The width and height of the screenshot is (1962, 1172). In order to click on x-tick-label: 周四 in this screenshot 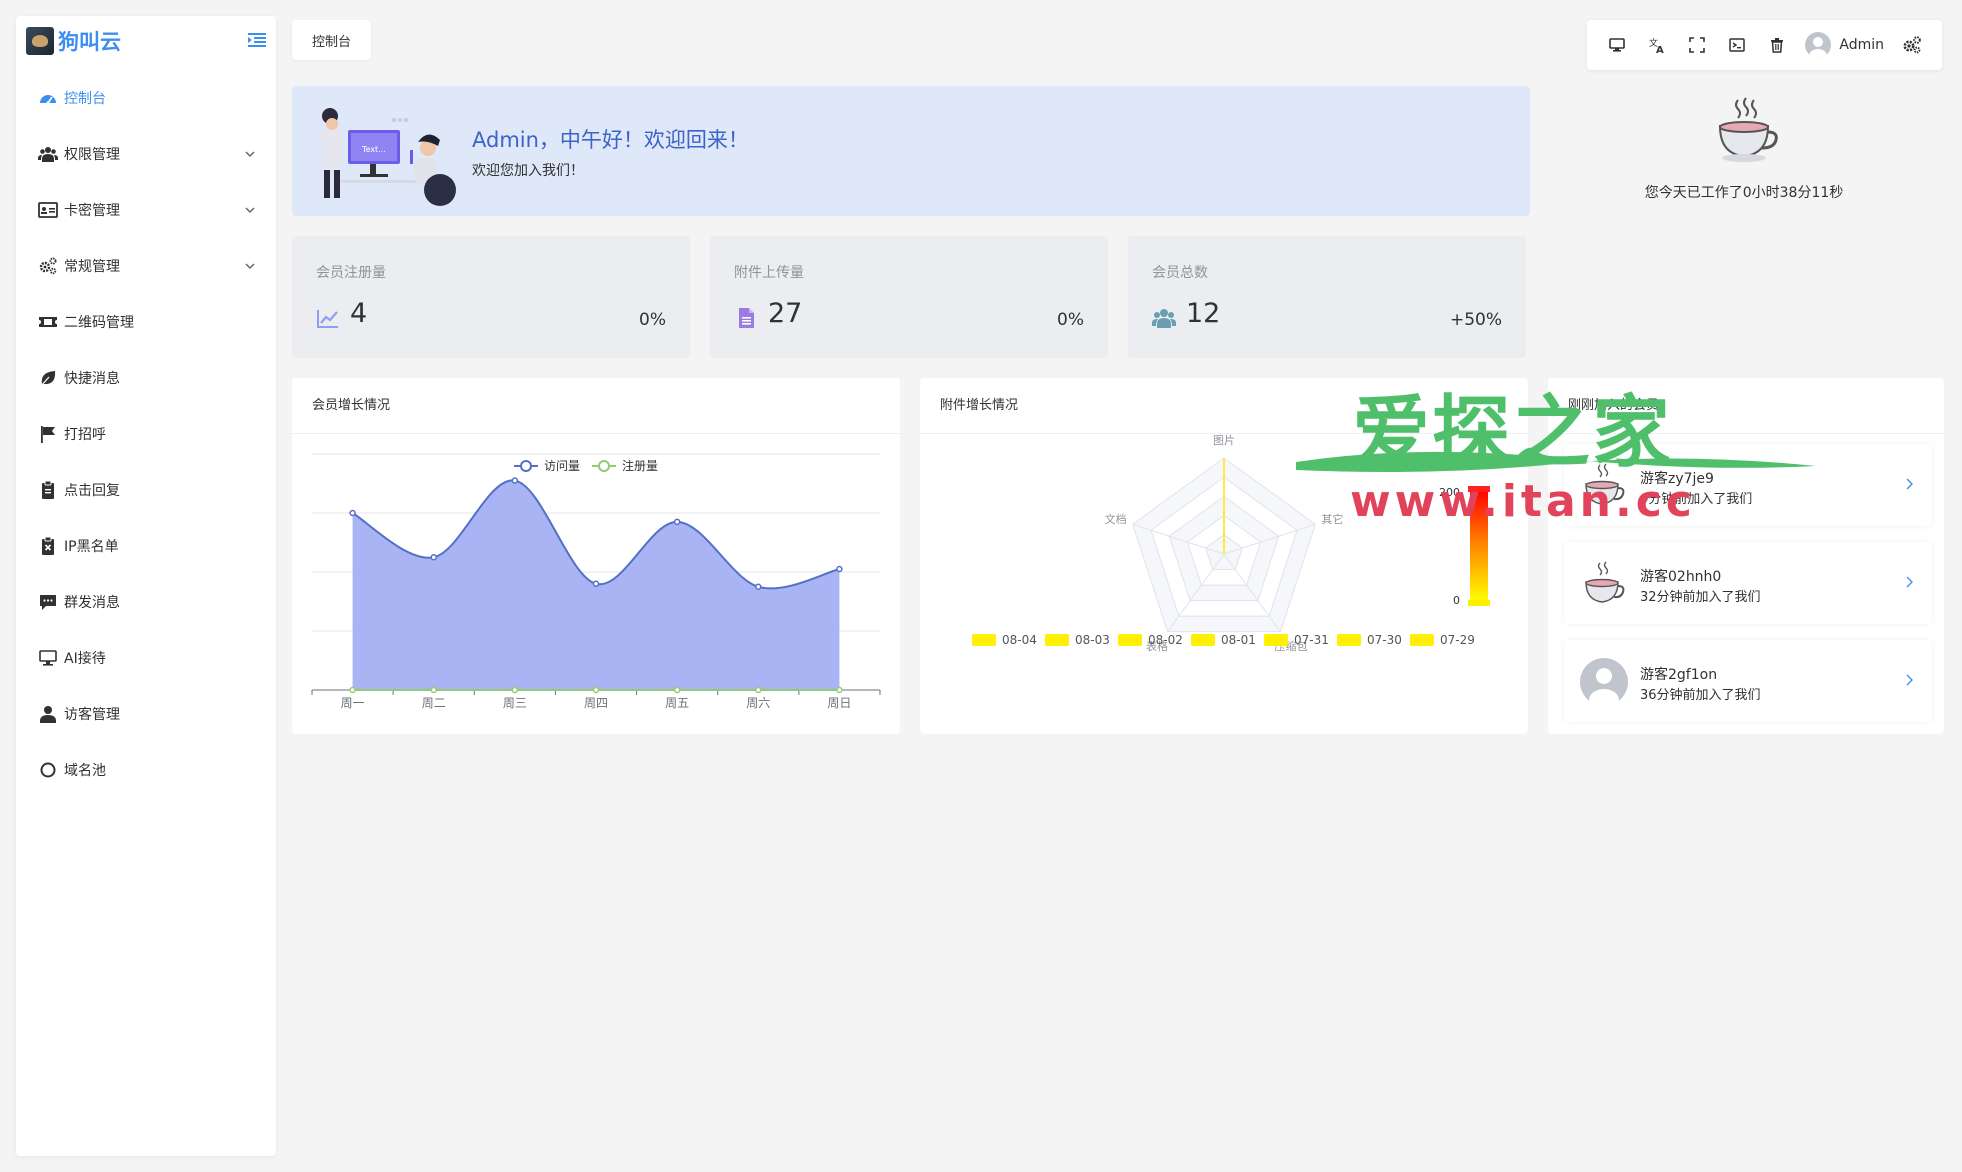, I will do `click(596, 703)`.